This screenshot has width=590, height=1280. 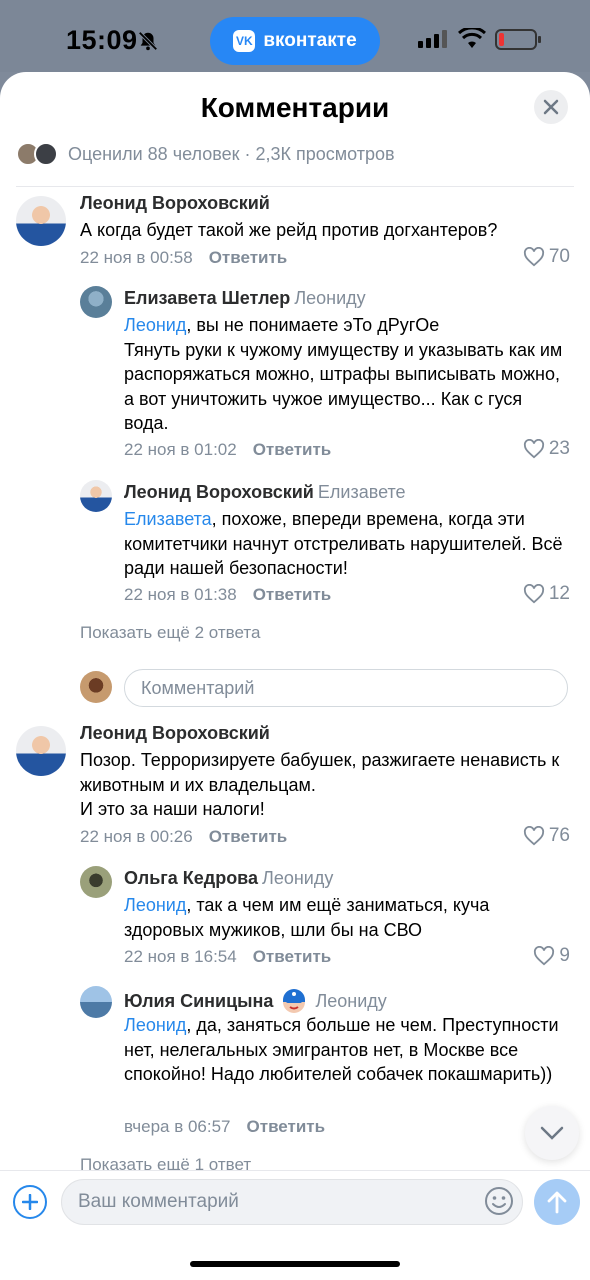 I want to click on like-button: 70, so click(x=546, y=257).